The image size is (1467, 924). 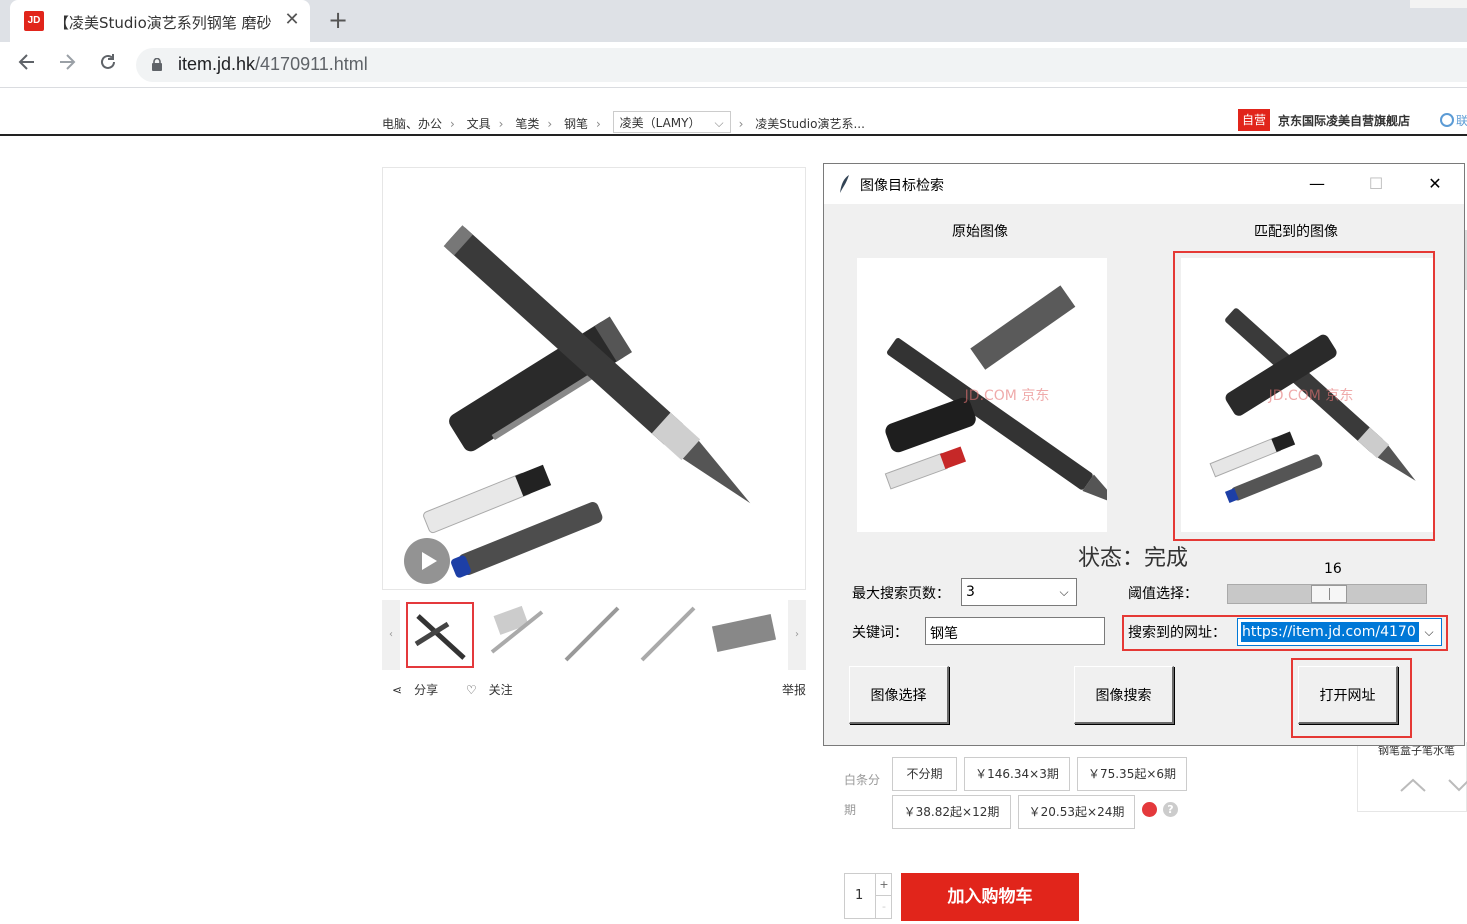 What do you see at coordinates (67, 65) in the screenshot?
I see `forward-arrow-icon` at bounding box center [67, 65].